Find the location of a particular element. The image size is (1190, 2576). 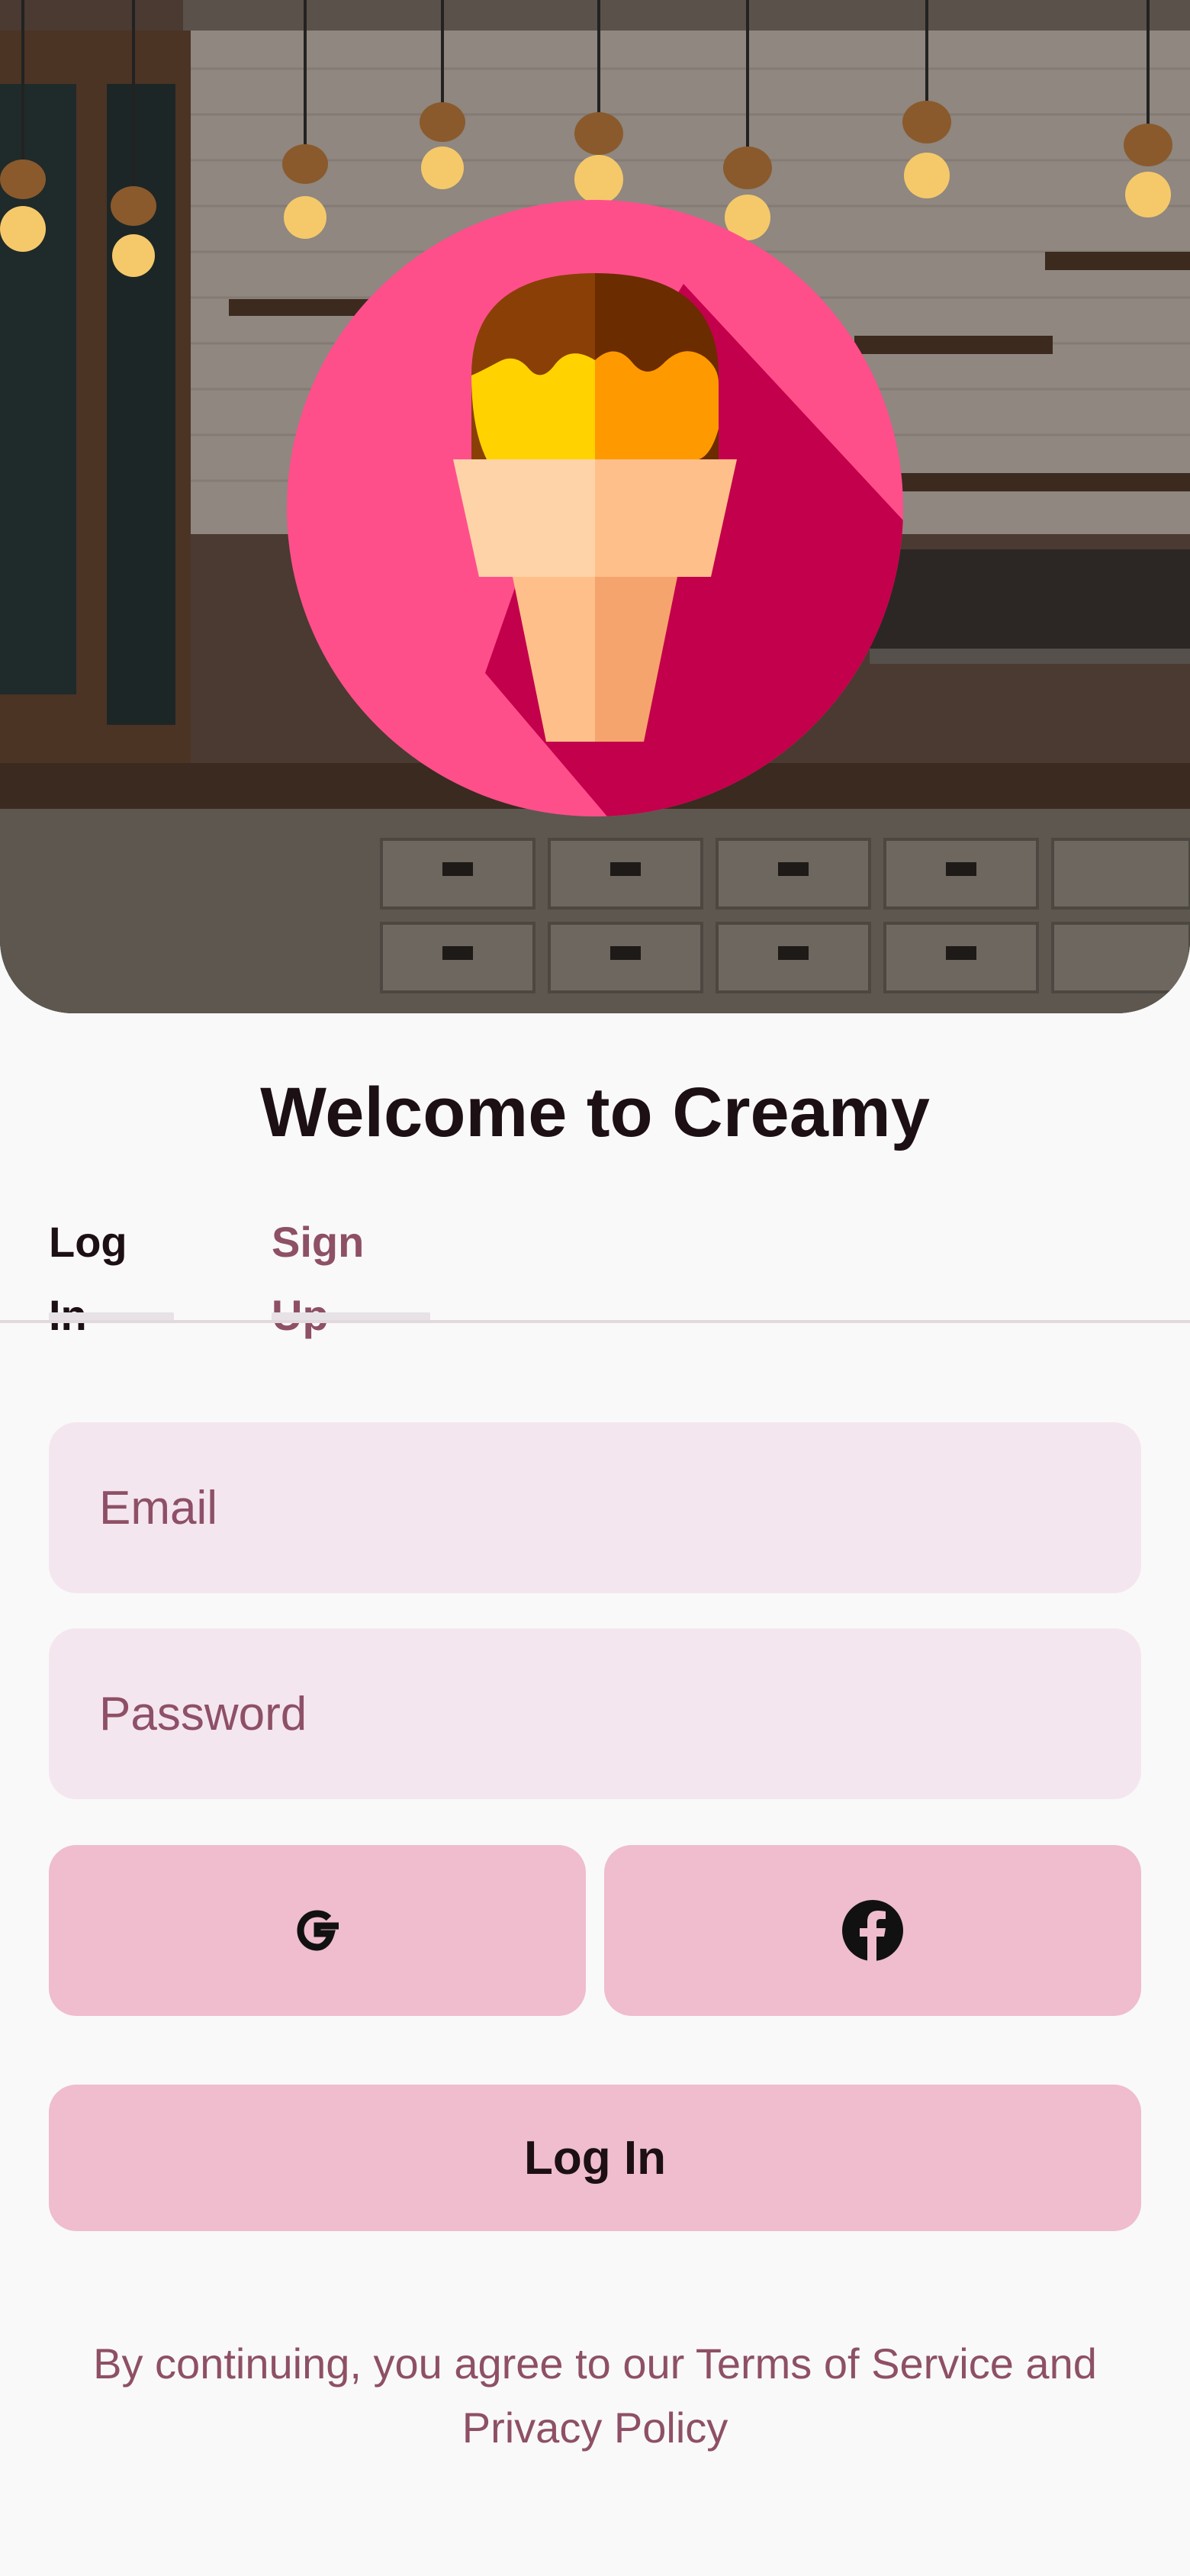

facebook-icon is located at coordinates (872, 1930).